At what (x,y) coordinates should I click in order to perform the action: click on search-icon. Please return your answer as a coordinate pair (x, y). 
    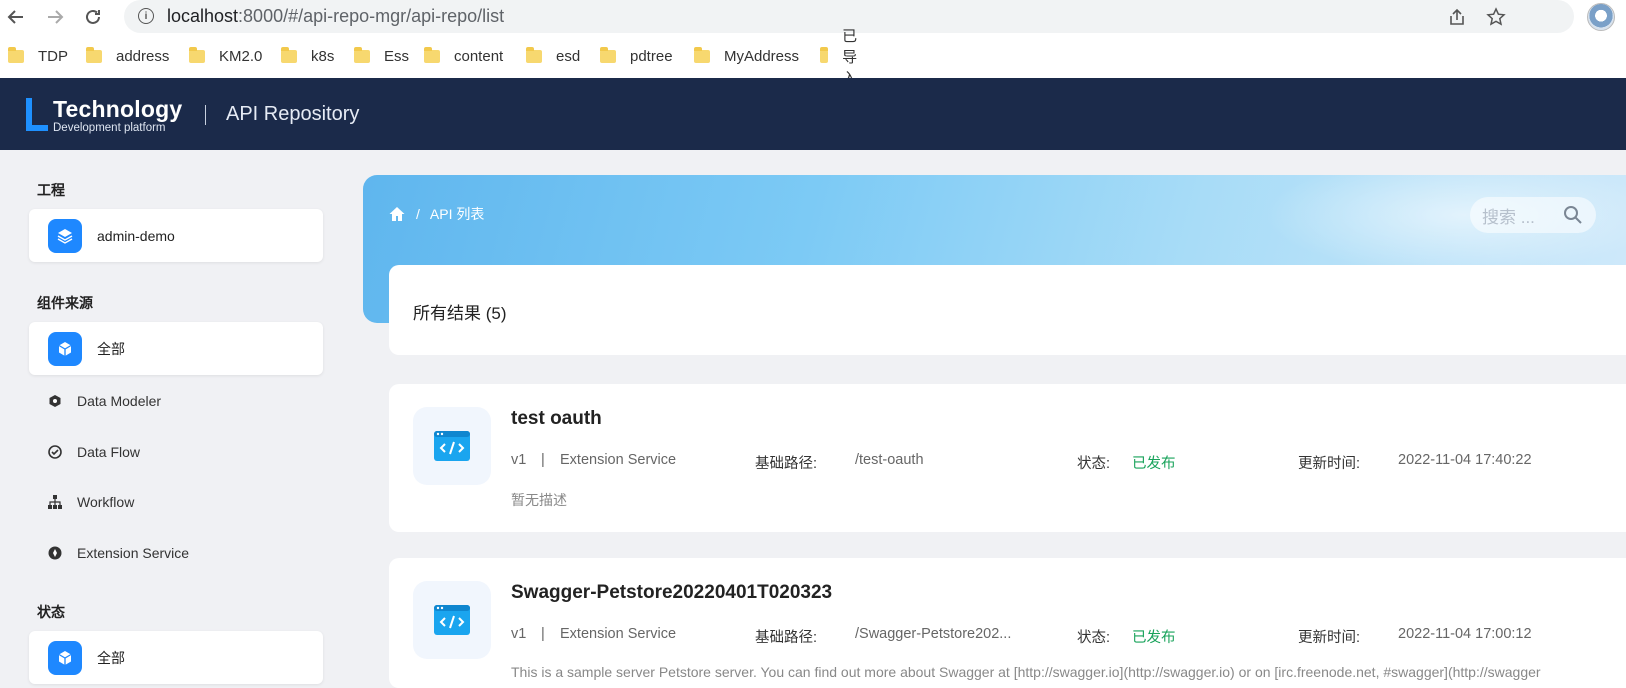
    Looking at the image, I should click on (1573, 215).